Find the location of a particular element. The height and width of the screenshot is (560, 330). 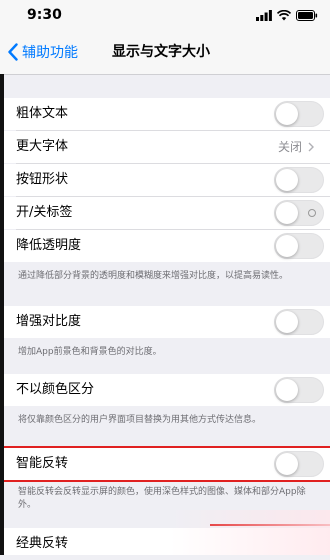

status-time: 9:30 is located at coordinates (44, 15).